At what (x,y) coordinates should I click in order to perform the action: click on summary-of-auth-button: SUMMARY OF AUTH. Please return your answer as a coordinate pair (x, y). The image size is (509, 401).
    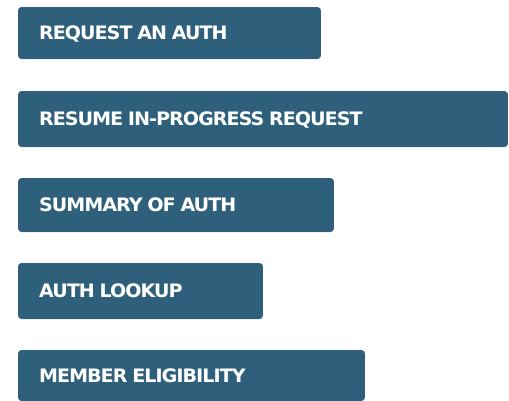
    Looking at the image, I should click on (176, 205).